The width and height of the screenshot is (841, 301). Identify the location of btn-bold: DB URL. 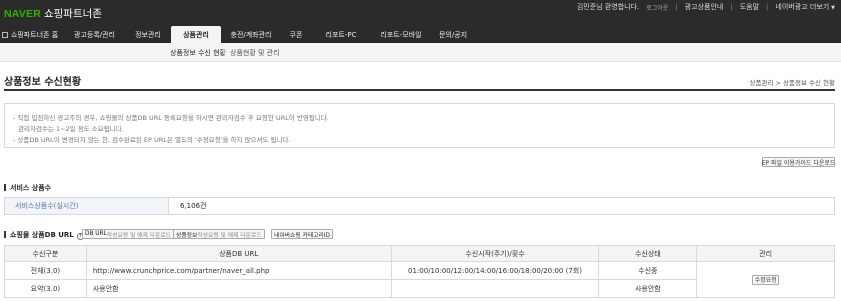
(96, 234).